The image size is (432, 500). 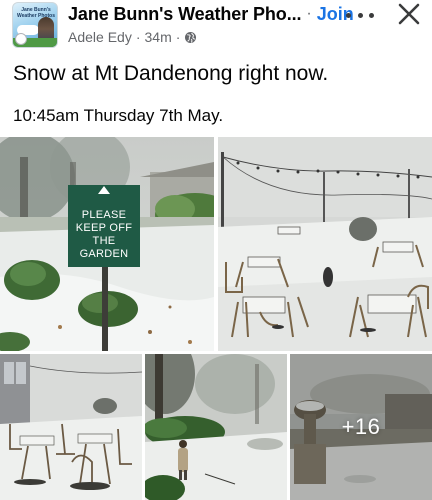 I want to click on post-meta: Adele Edy · 34m ·, so click(x=132, y=37).